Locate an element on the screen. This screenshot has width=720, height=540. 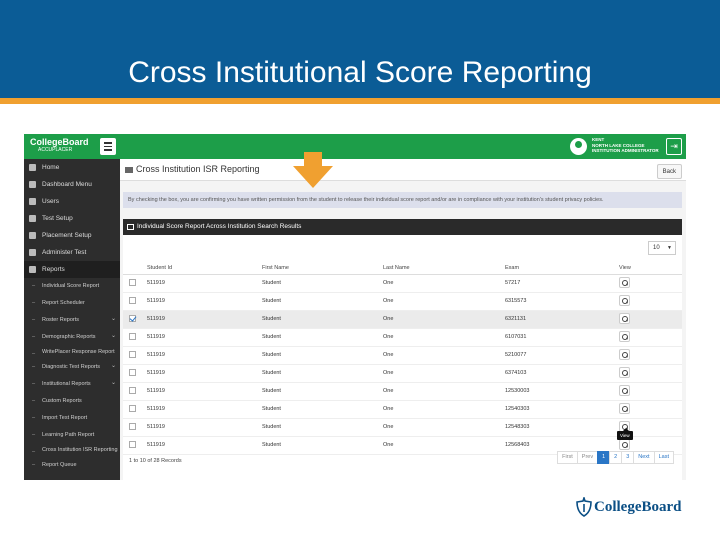
sidebar-item-home: Home is located at coordinates (72, 167).